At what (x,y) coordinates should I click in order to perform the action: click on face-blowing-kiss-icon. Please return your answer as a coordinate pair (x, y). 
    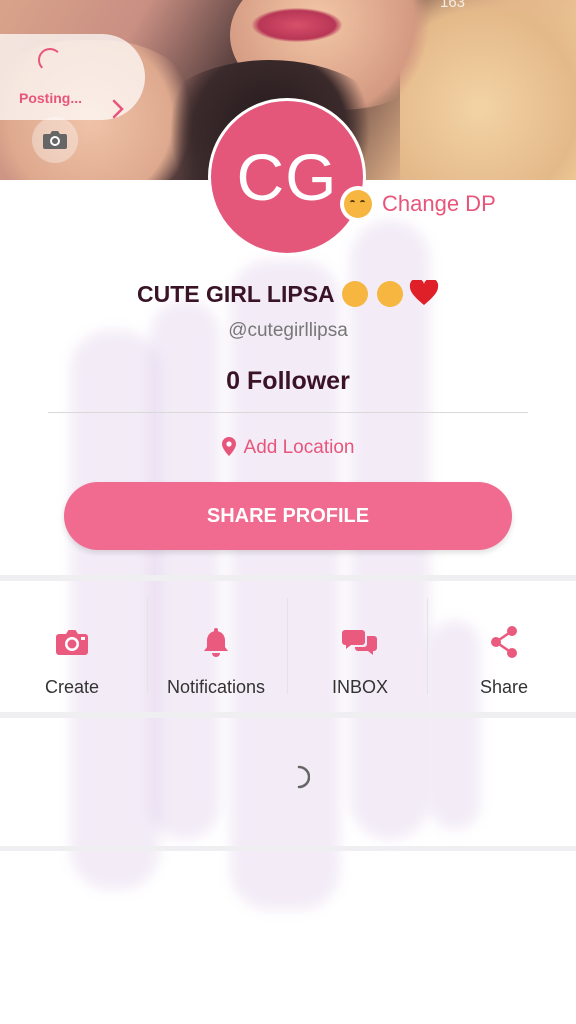
    Looking at the image, I should click on (389, 294).